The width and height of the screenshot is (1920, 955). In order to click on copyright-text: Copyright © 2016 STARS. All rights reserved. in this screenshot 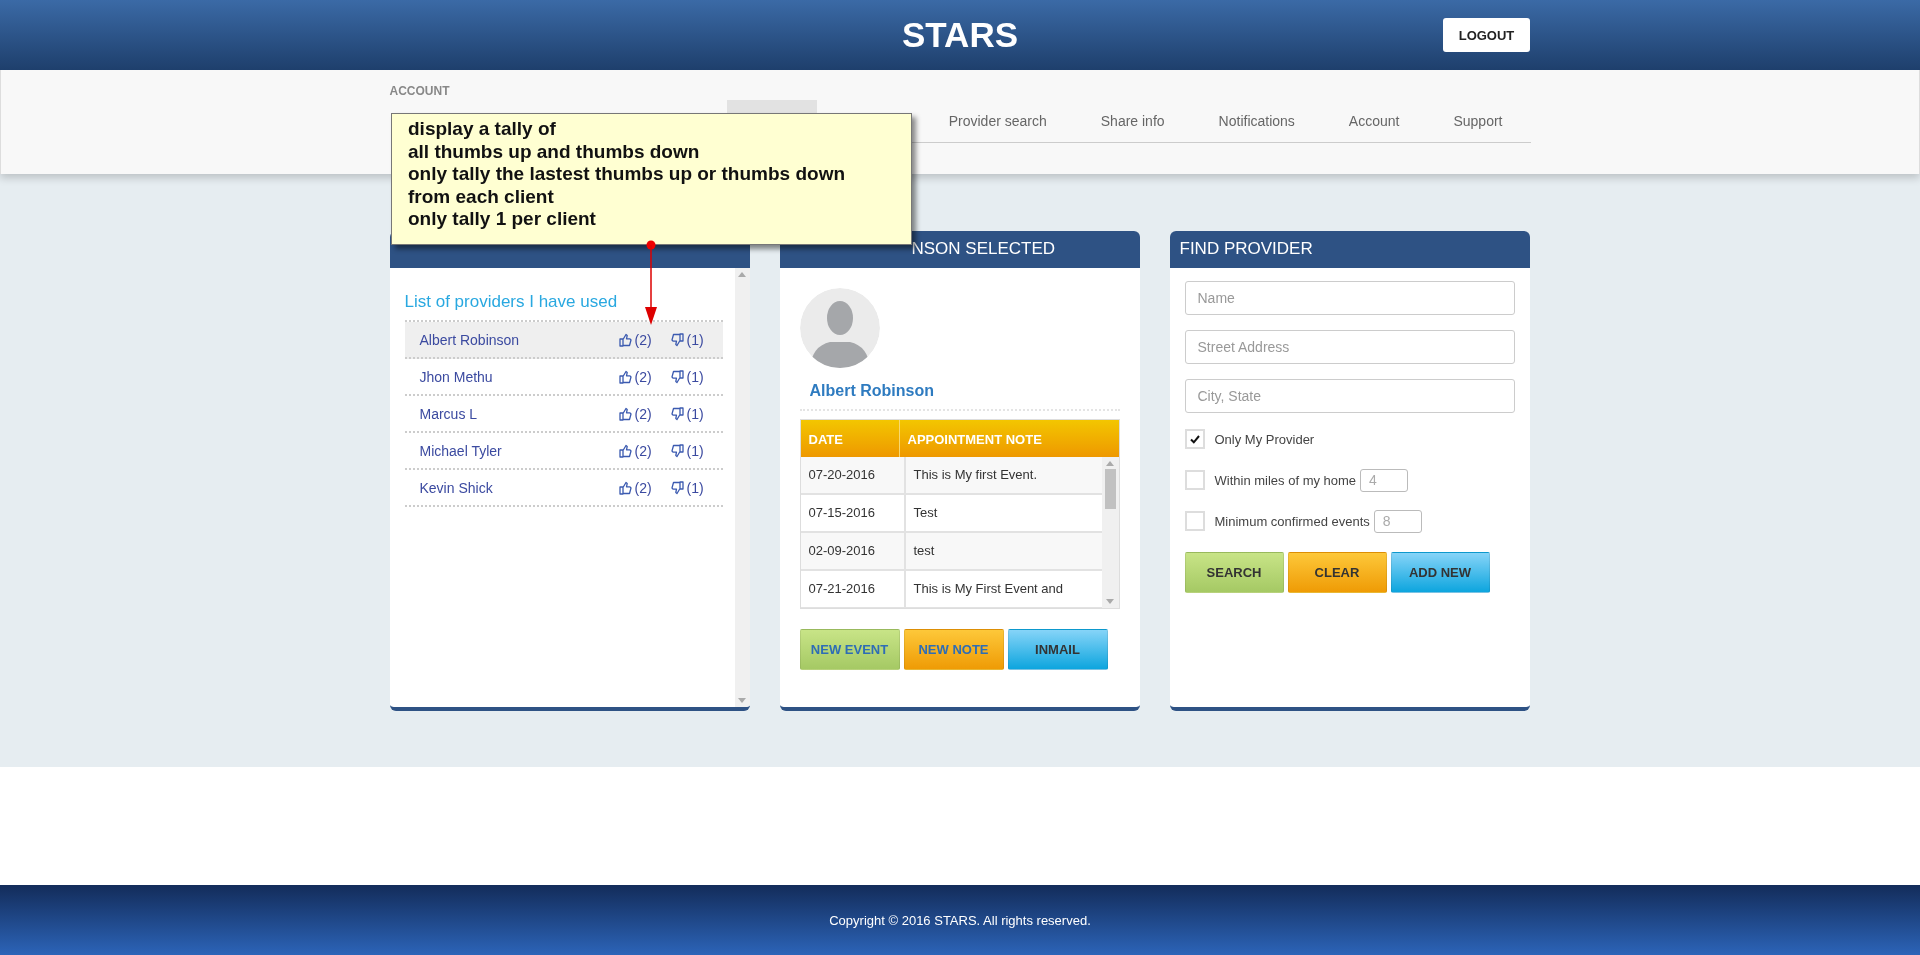, I will do `click(960, 920)`.